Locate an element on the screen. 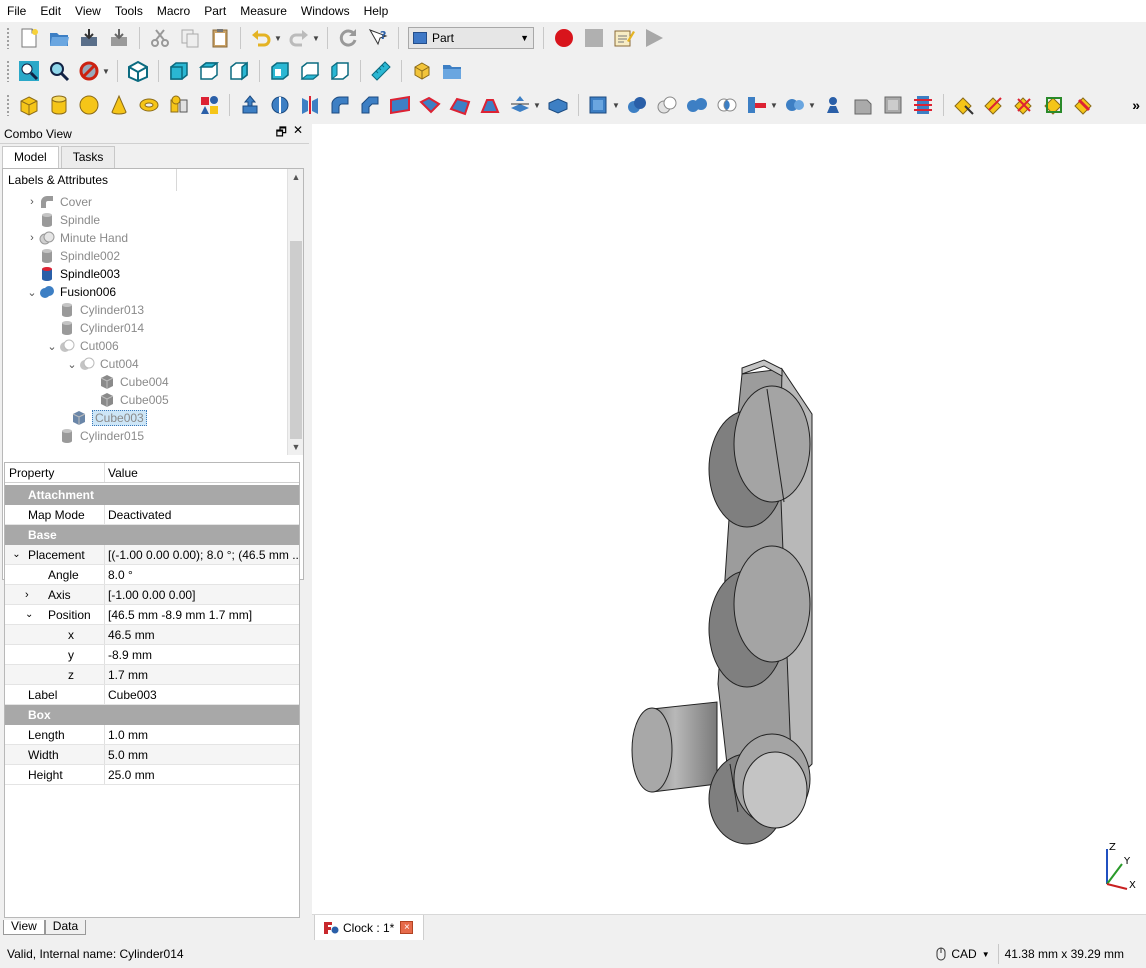 The width and height of the screenshot is (1146, 968). workbench-selector: Part ▼ is located at coordinates (471, 38).